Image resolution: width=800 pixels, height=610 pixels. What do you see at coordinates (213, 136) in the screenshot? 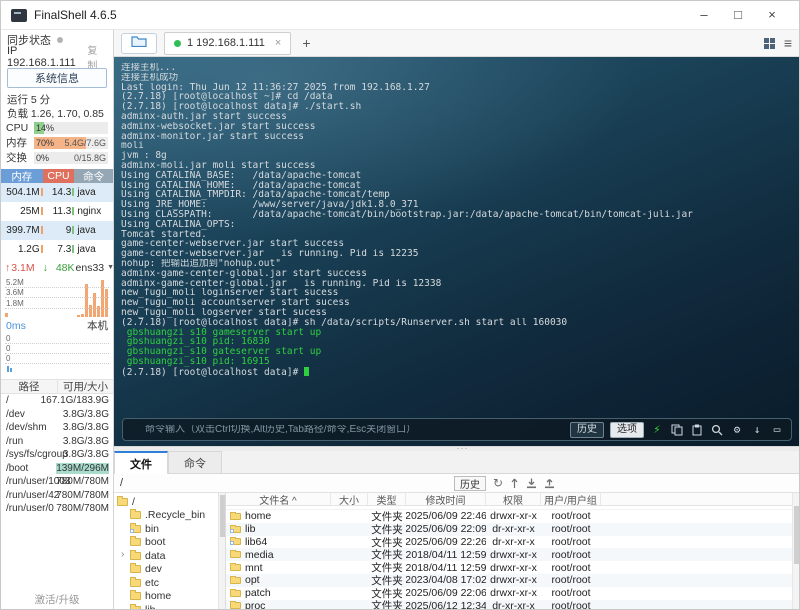
I see `terminal-line: adminx-monitor.jar start success` at bounding box center [213, 136].